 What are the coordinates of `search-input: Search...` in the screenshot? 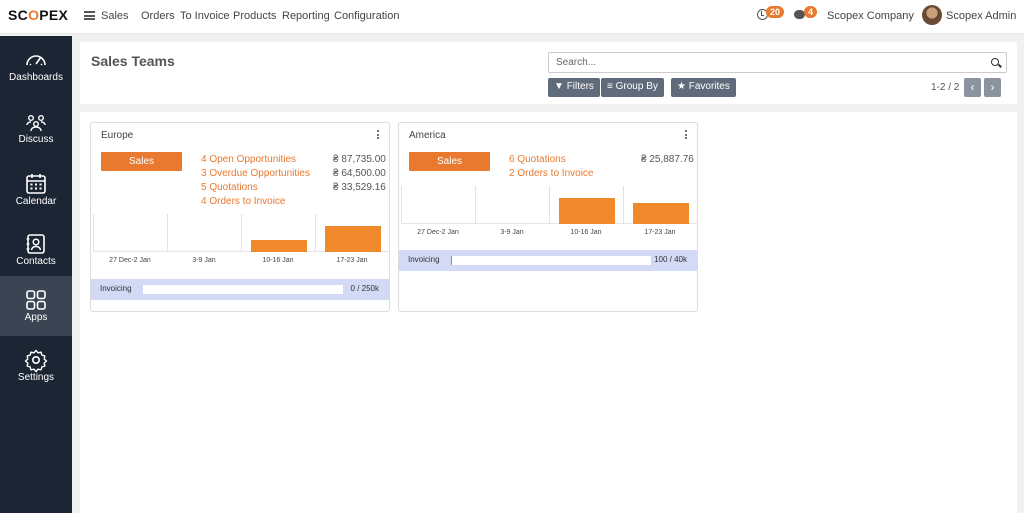 It's located at (777, 62).